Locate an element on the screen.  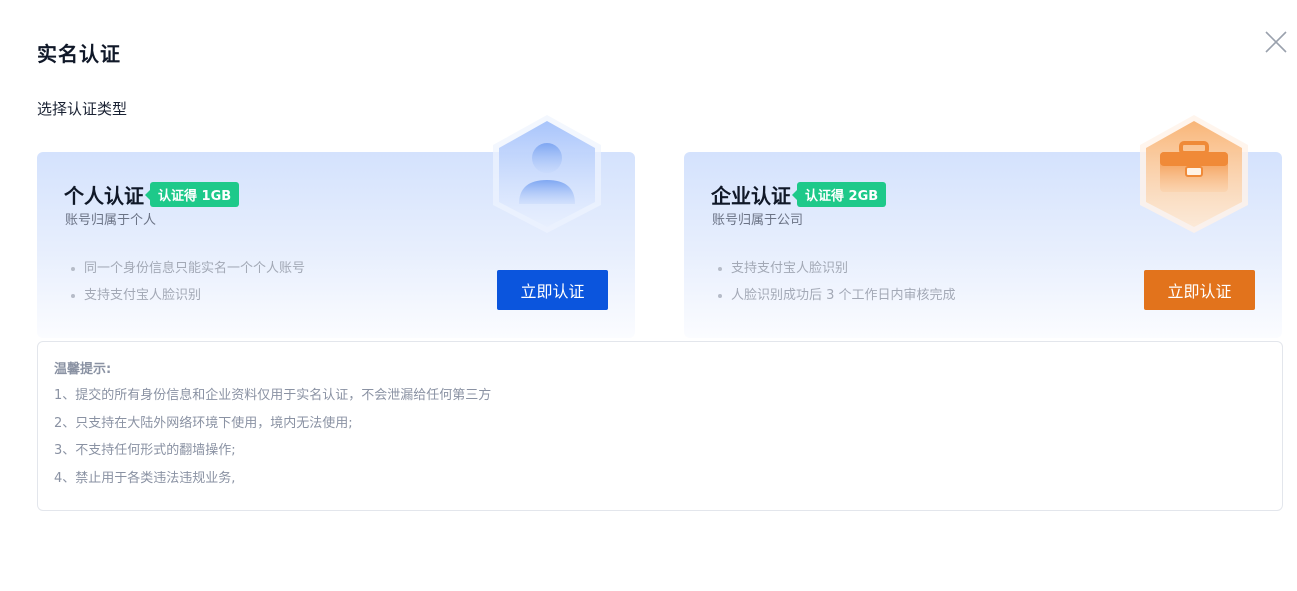
personal-verify-button: 立即认证 is located at coordinates (552, 290).